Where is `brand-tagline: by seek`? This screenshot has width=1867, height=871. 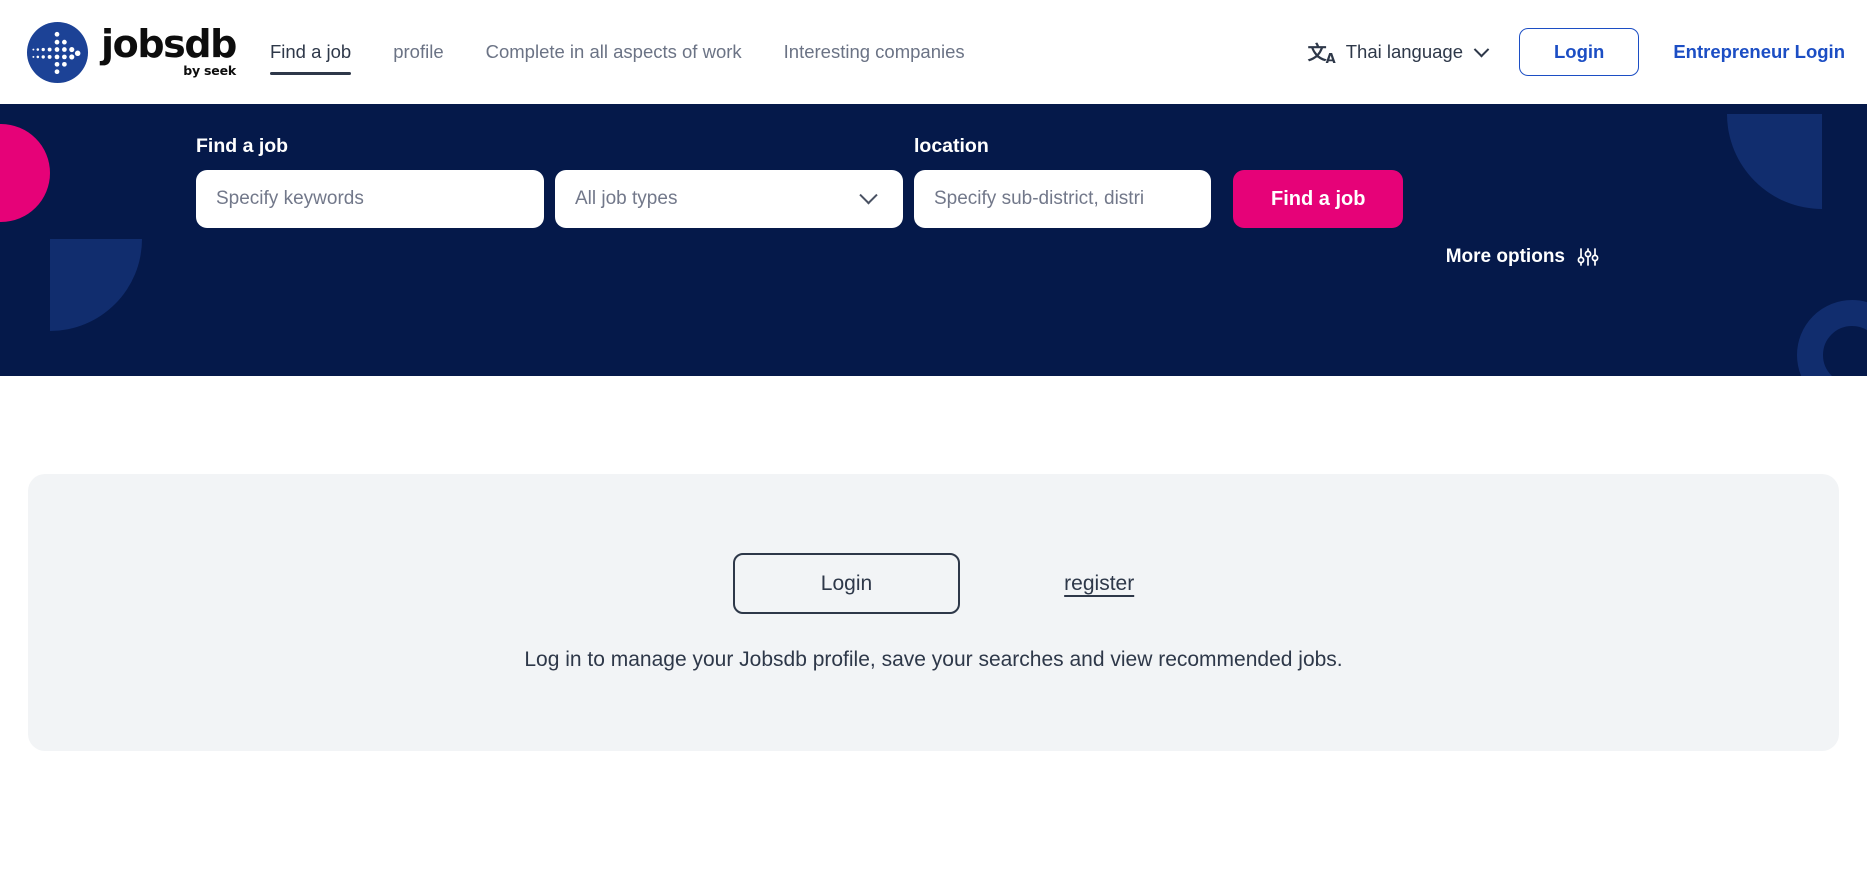
brand-tagline: by seek is located at coordinates (209, 71).